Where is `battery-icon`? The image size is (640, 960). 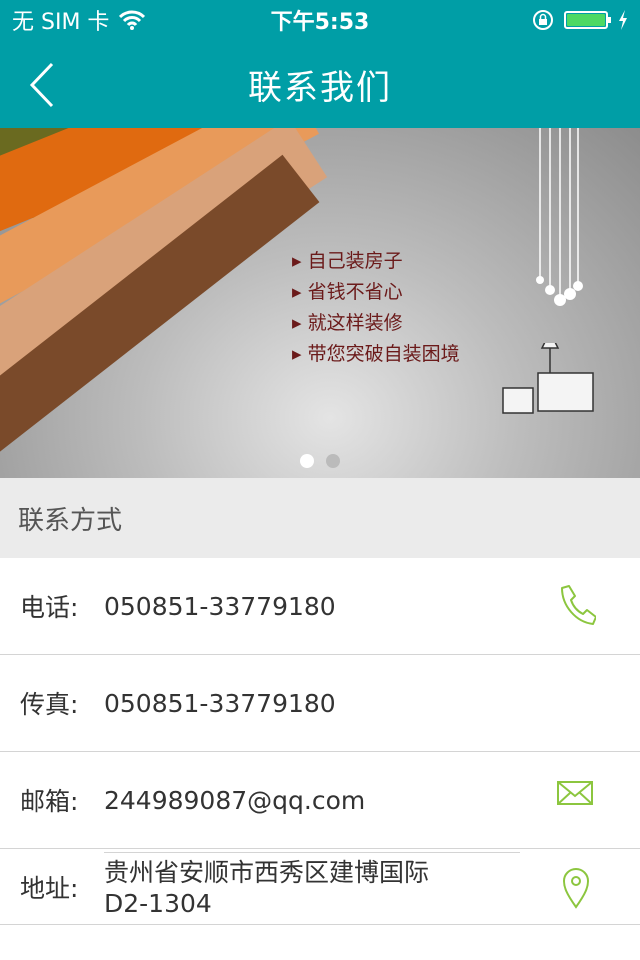 battery-icon is located at coordinates (587, 20).